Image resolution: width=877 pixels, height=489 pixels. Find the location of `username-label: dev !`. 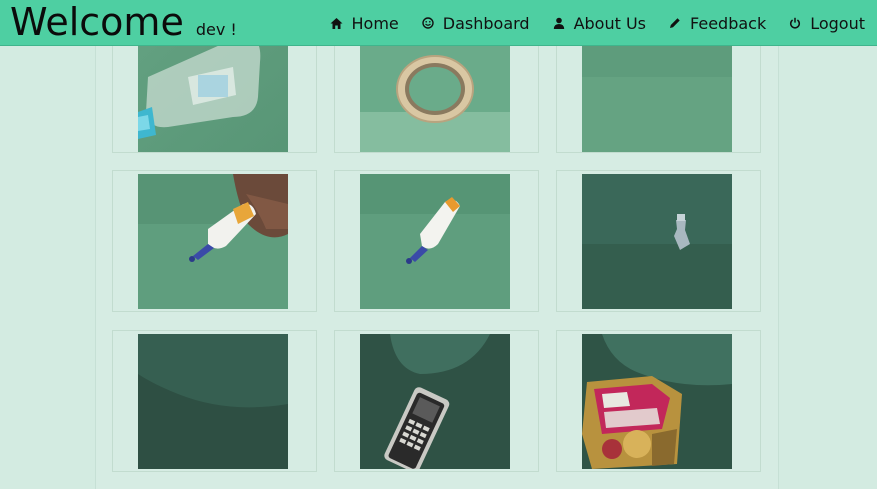

username-label: dev ! is located at coordinates (216, 29).